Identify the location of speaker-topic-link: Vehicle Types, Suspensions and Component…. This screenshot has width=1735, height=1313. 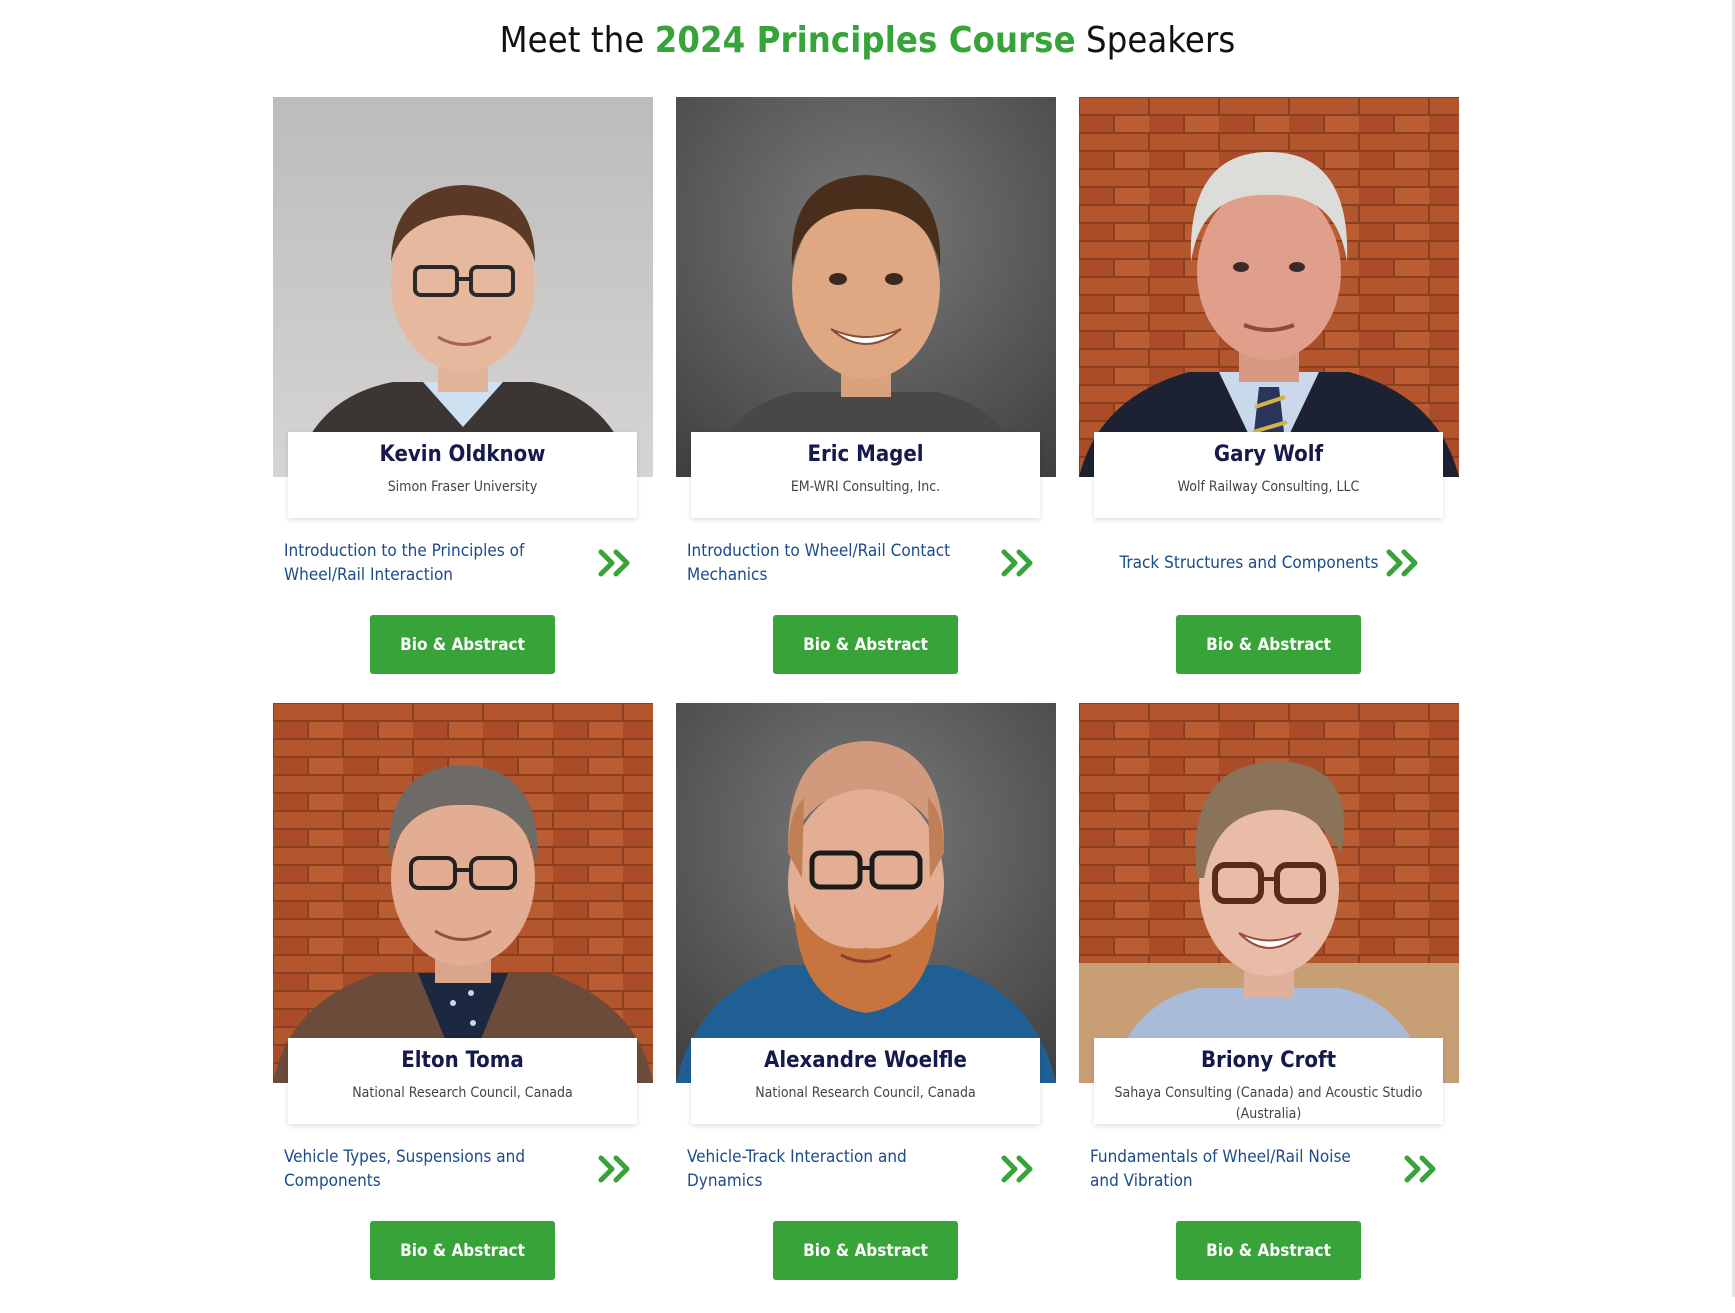
(464, 1169).